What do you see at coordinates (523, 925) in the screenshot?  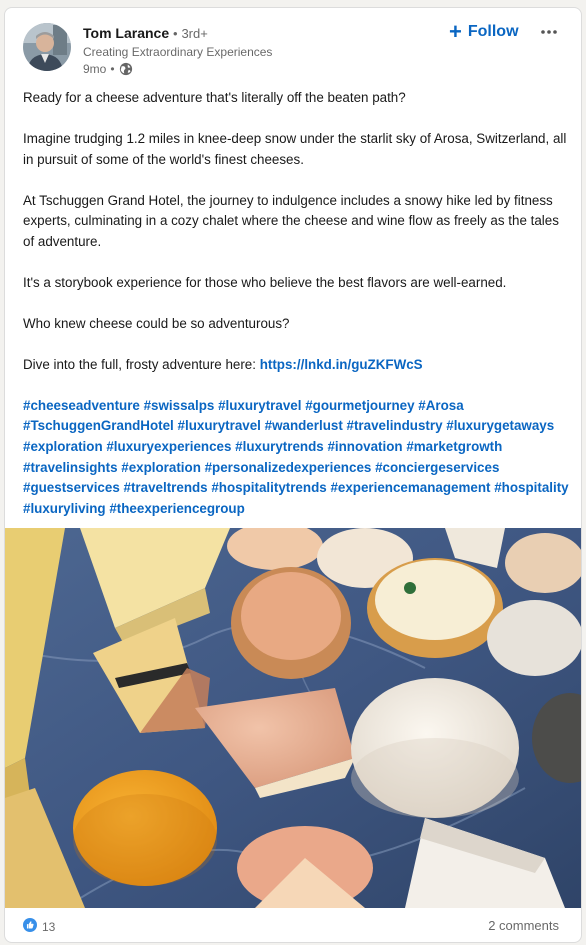 I see `comments-count: 2 comments` at bounding box center [523, 925].